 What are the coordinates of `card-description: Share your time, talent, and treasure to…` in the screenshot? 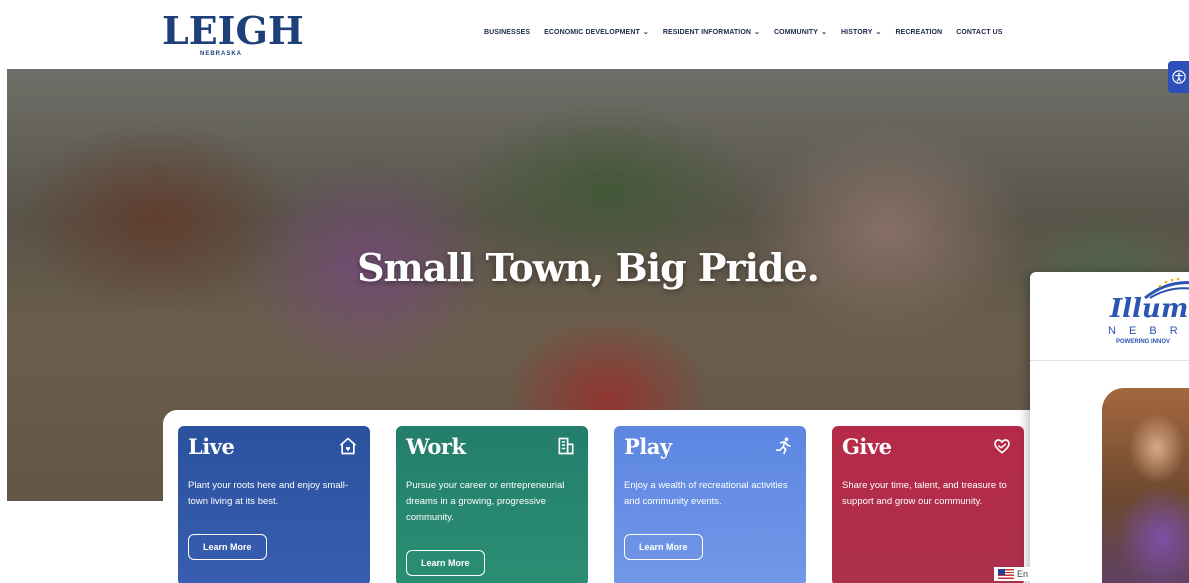 It's located at (924, 493).